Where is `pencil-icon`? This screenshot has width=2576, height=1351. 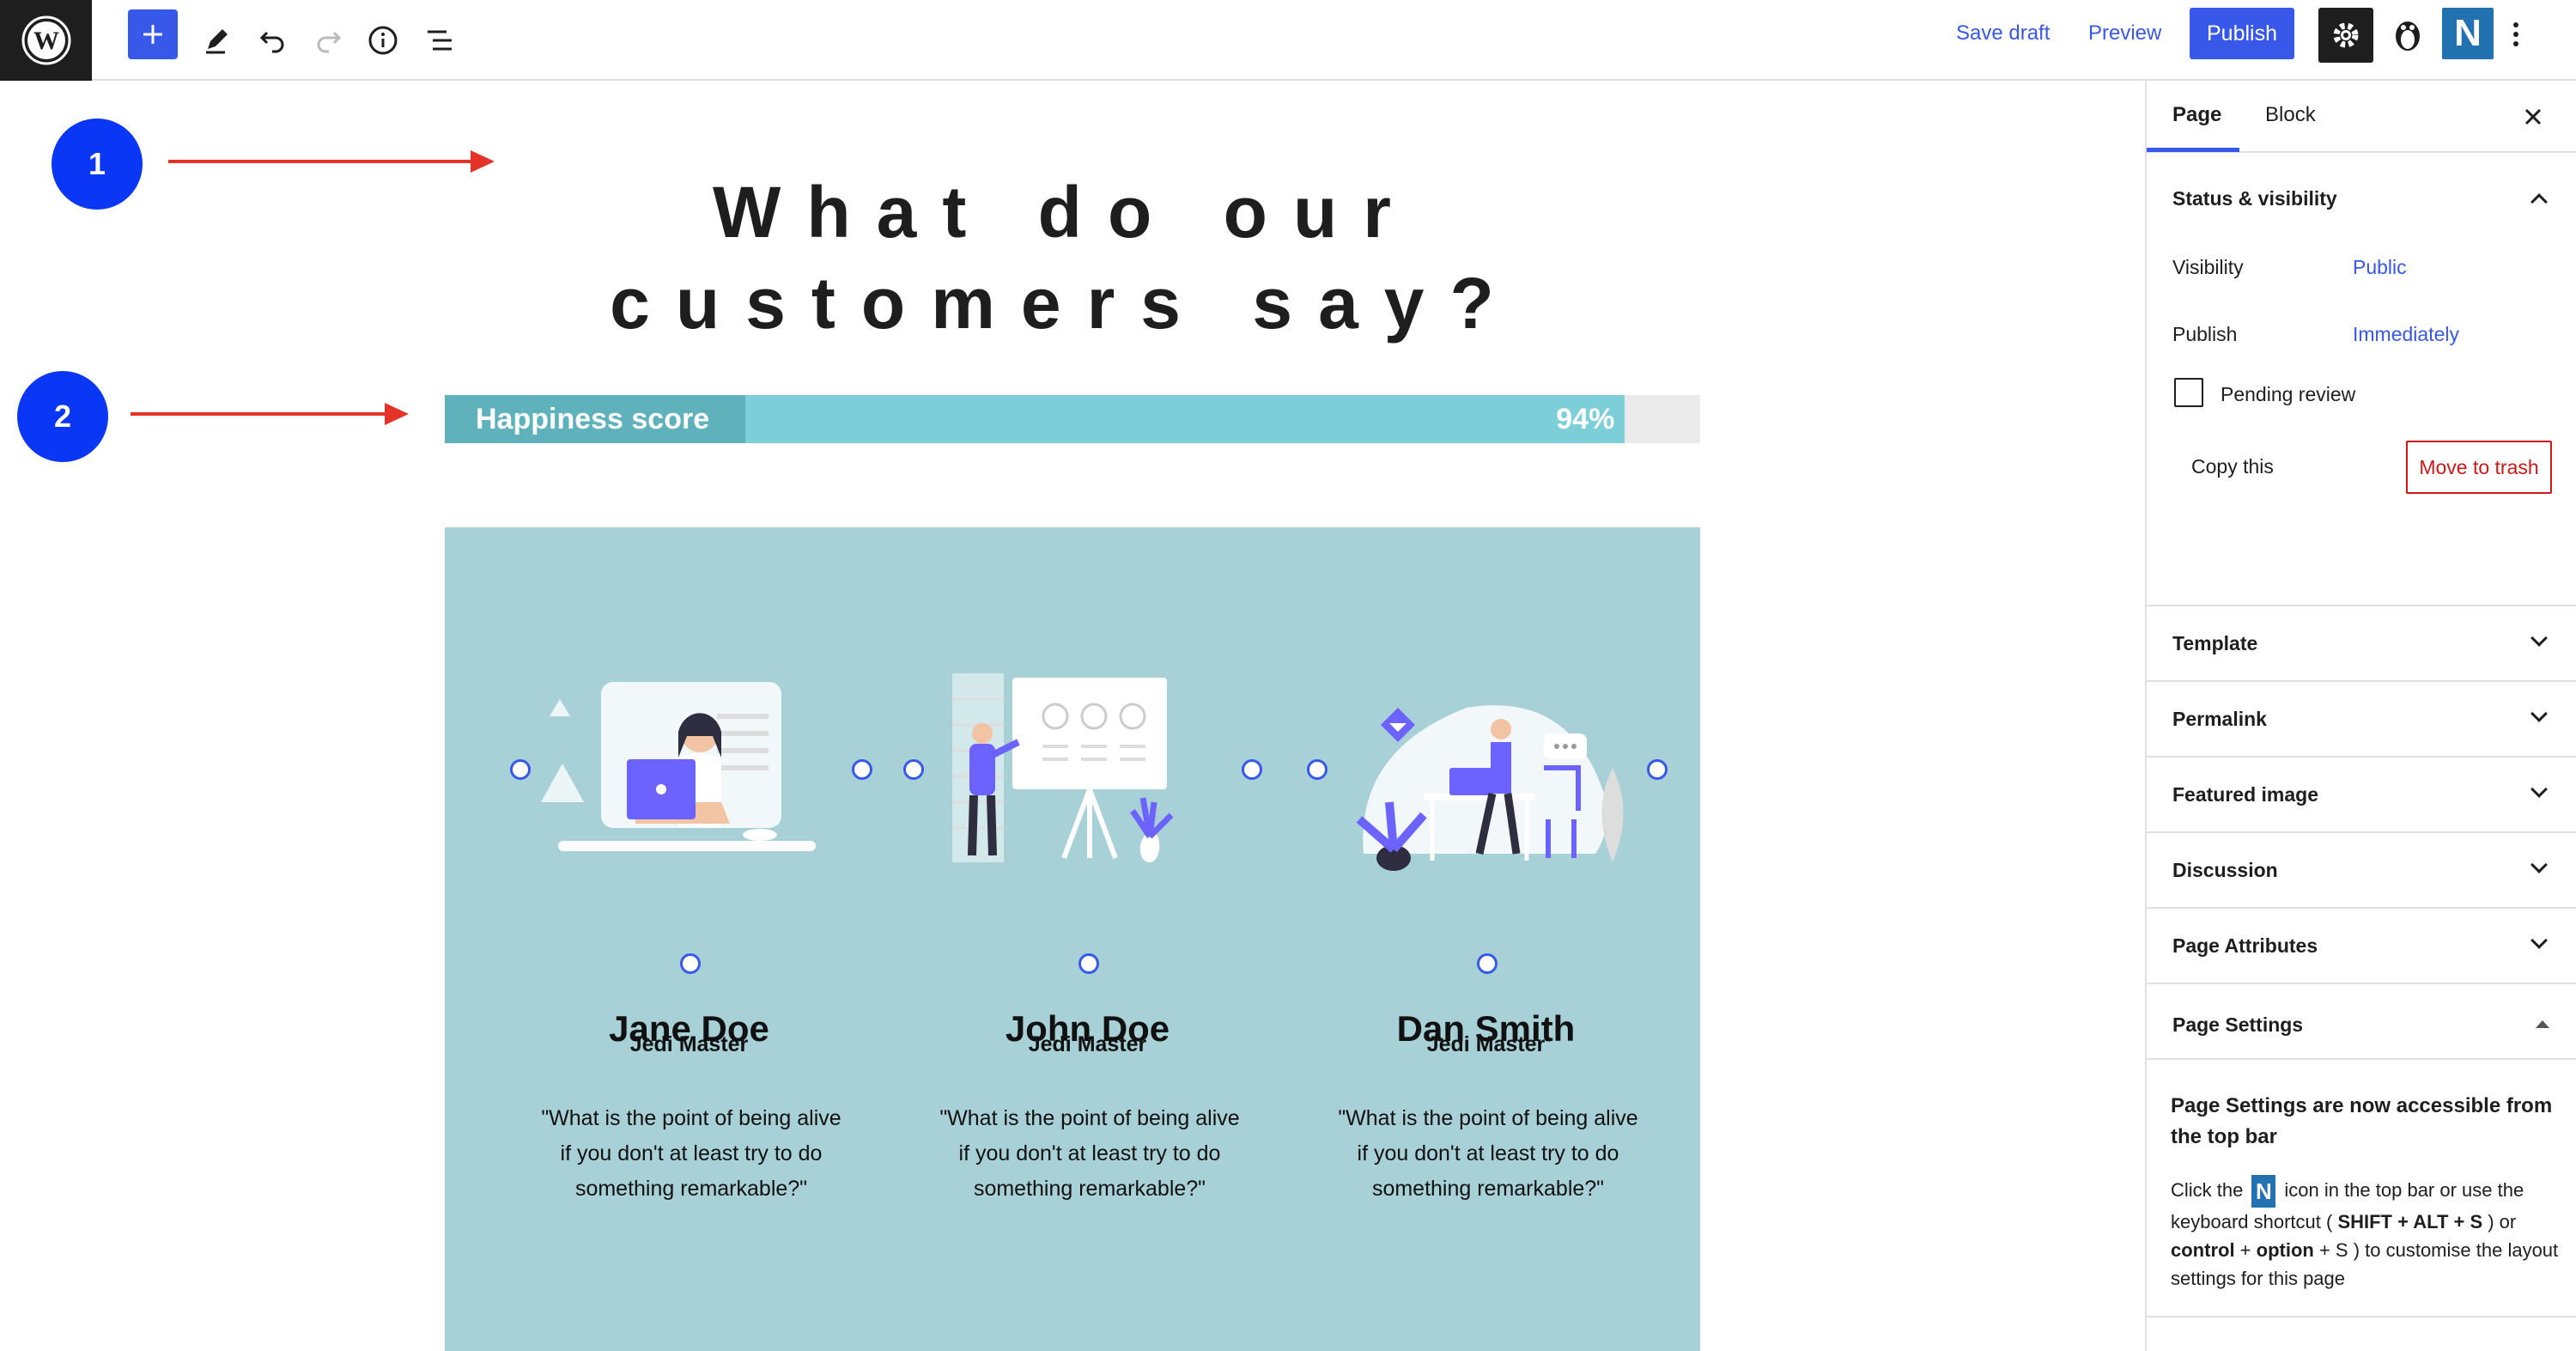 pencil-icon is located at coordinates (216, 40).